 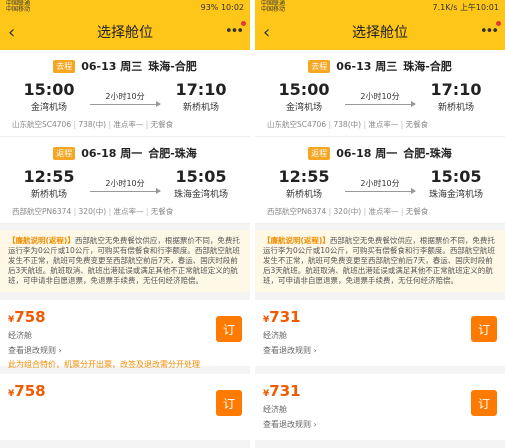 I want to click on clock: 10:02, so click(x=232, y=7).